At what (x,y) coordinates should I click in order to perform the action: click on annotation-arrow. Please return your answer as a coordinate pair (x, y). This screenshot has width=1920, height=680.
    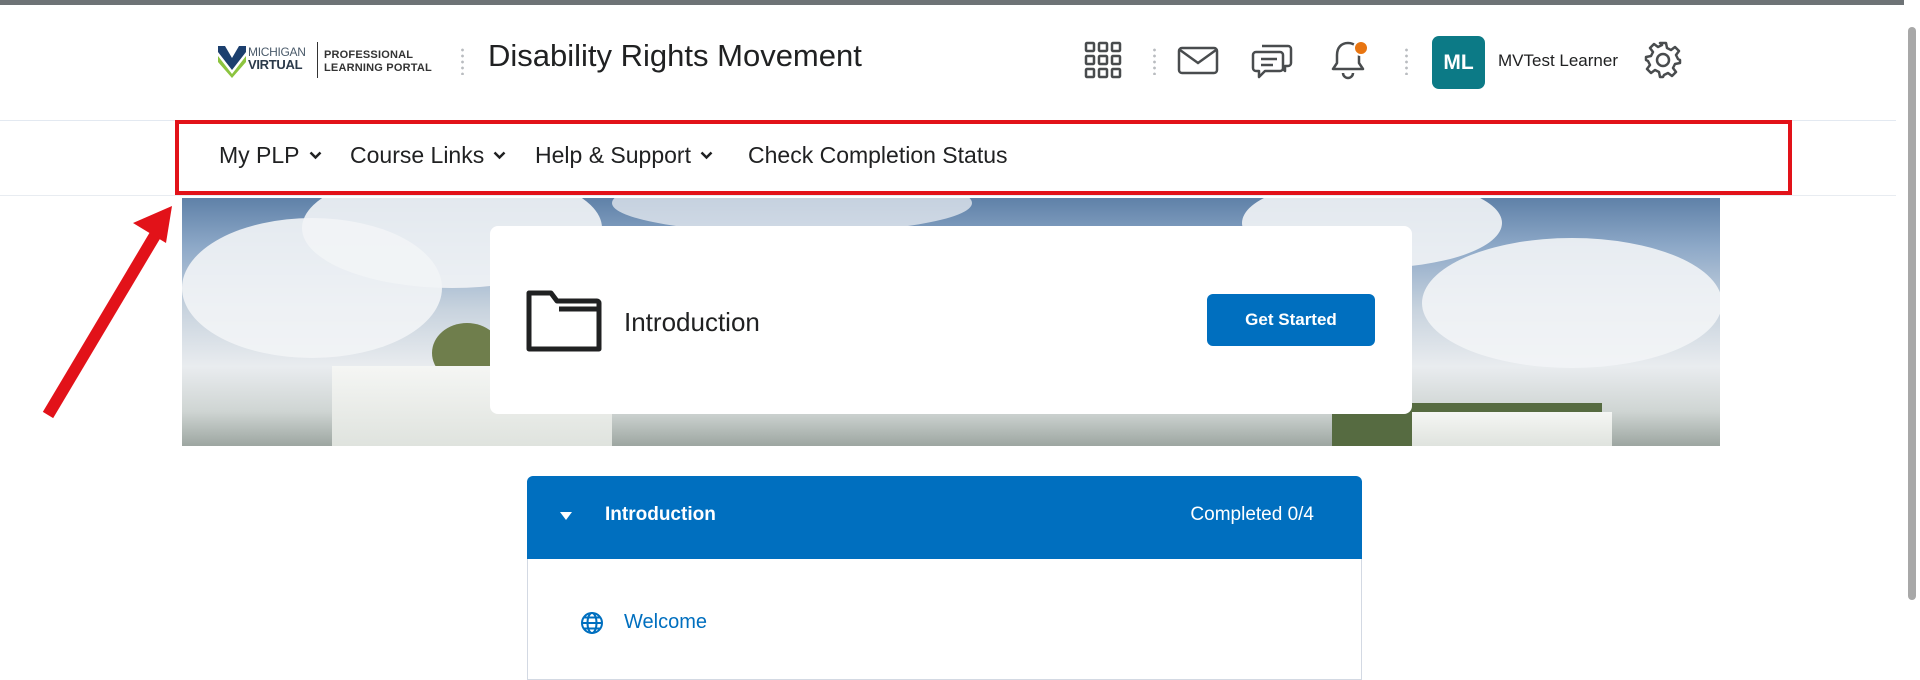
    Looking at the image, I should click on (107, 312).